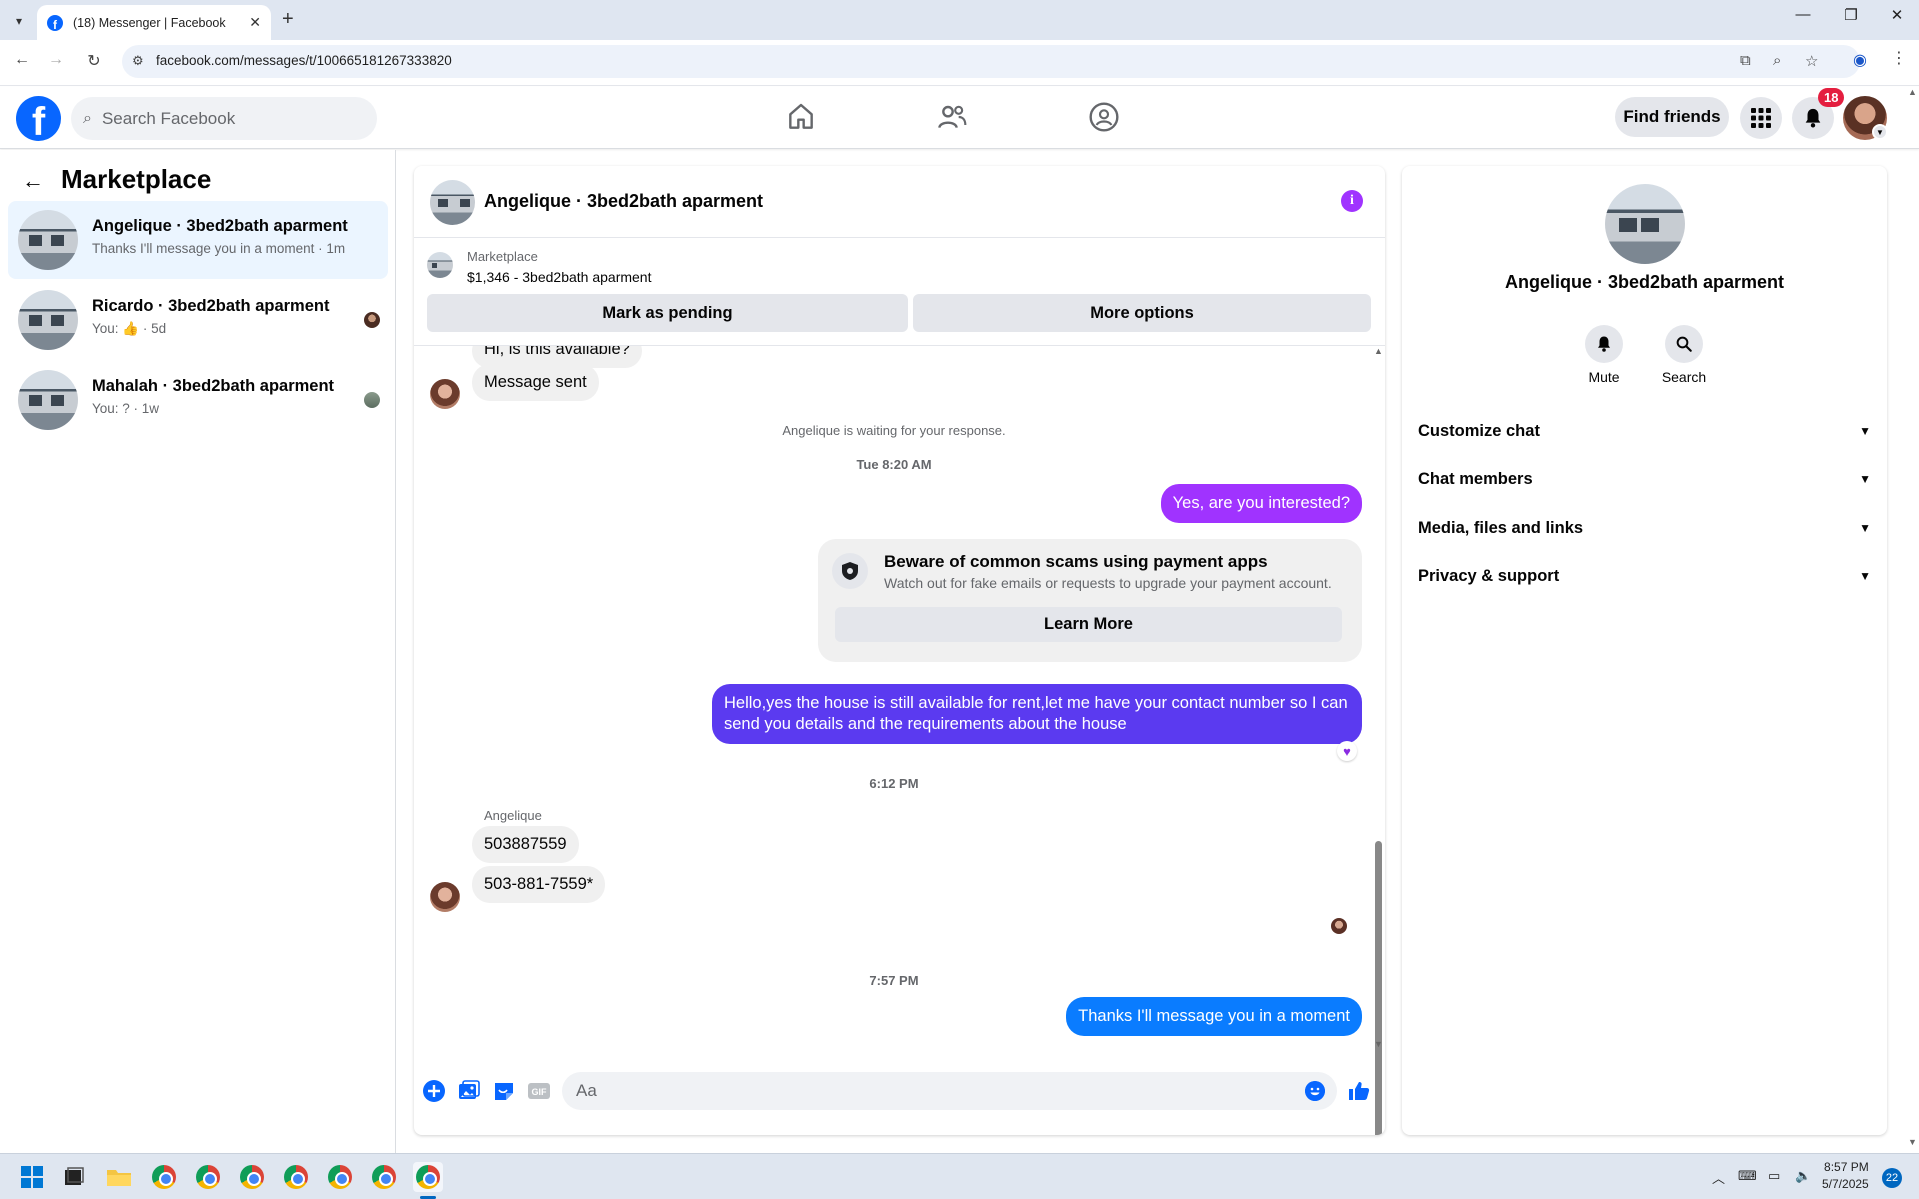 The height and width of the screenshot is (1199, 1919). What do you see at coordinates (1261, 503) in the screenshot?
I see `message-bubble-outgoing: Yes, are you interested?` at bounding box center [1261, 503].